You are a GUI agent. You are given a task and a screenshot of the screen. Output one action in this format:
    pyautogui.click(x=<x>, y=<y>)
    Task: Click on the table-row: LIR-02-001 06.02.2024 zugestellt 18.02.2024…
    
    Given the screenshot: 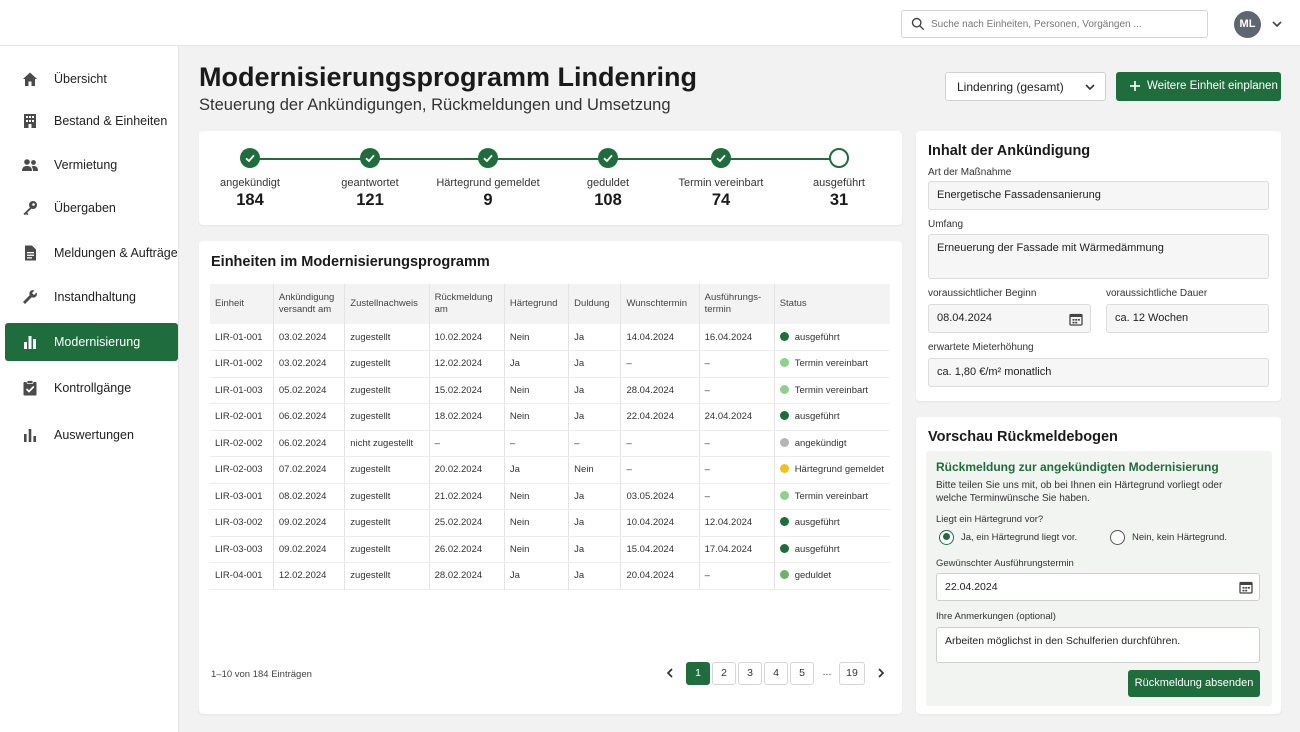 What is the action you would take?
    pyautogui.click(x=550, y=417)
    